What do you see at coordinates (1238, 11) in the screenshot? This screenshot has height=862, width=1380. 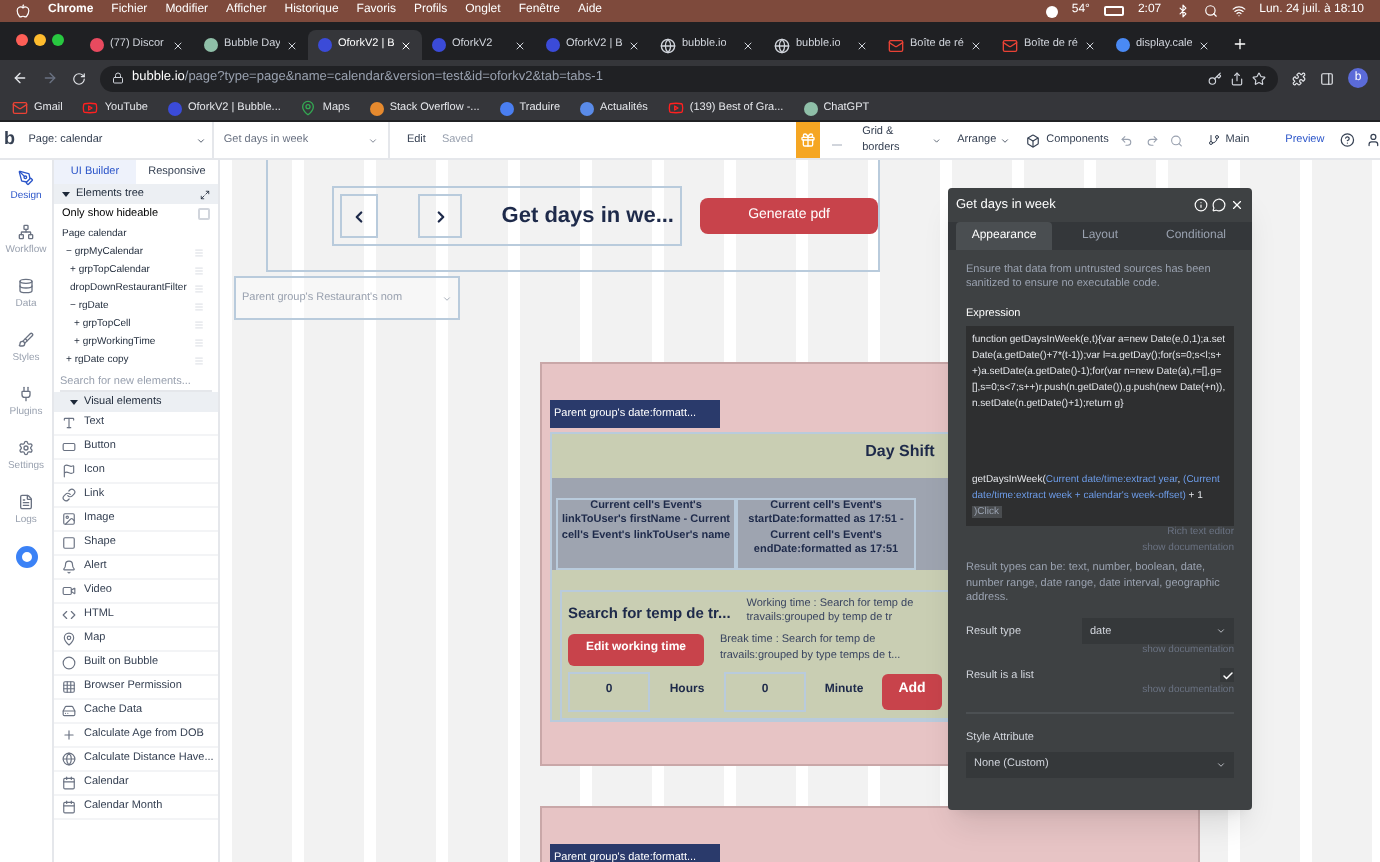 I see `wifi-icon` at bounding box center [1238, 11].